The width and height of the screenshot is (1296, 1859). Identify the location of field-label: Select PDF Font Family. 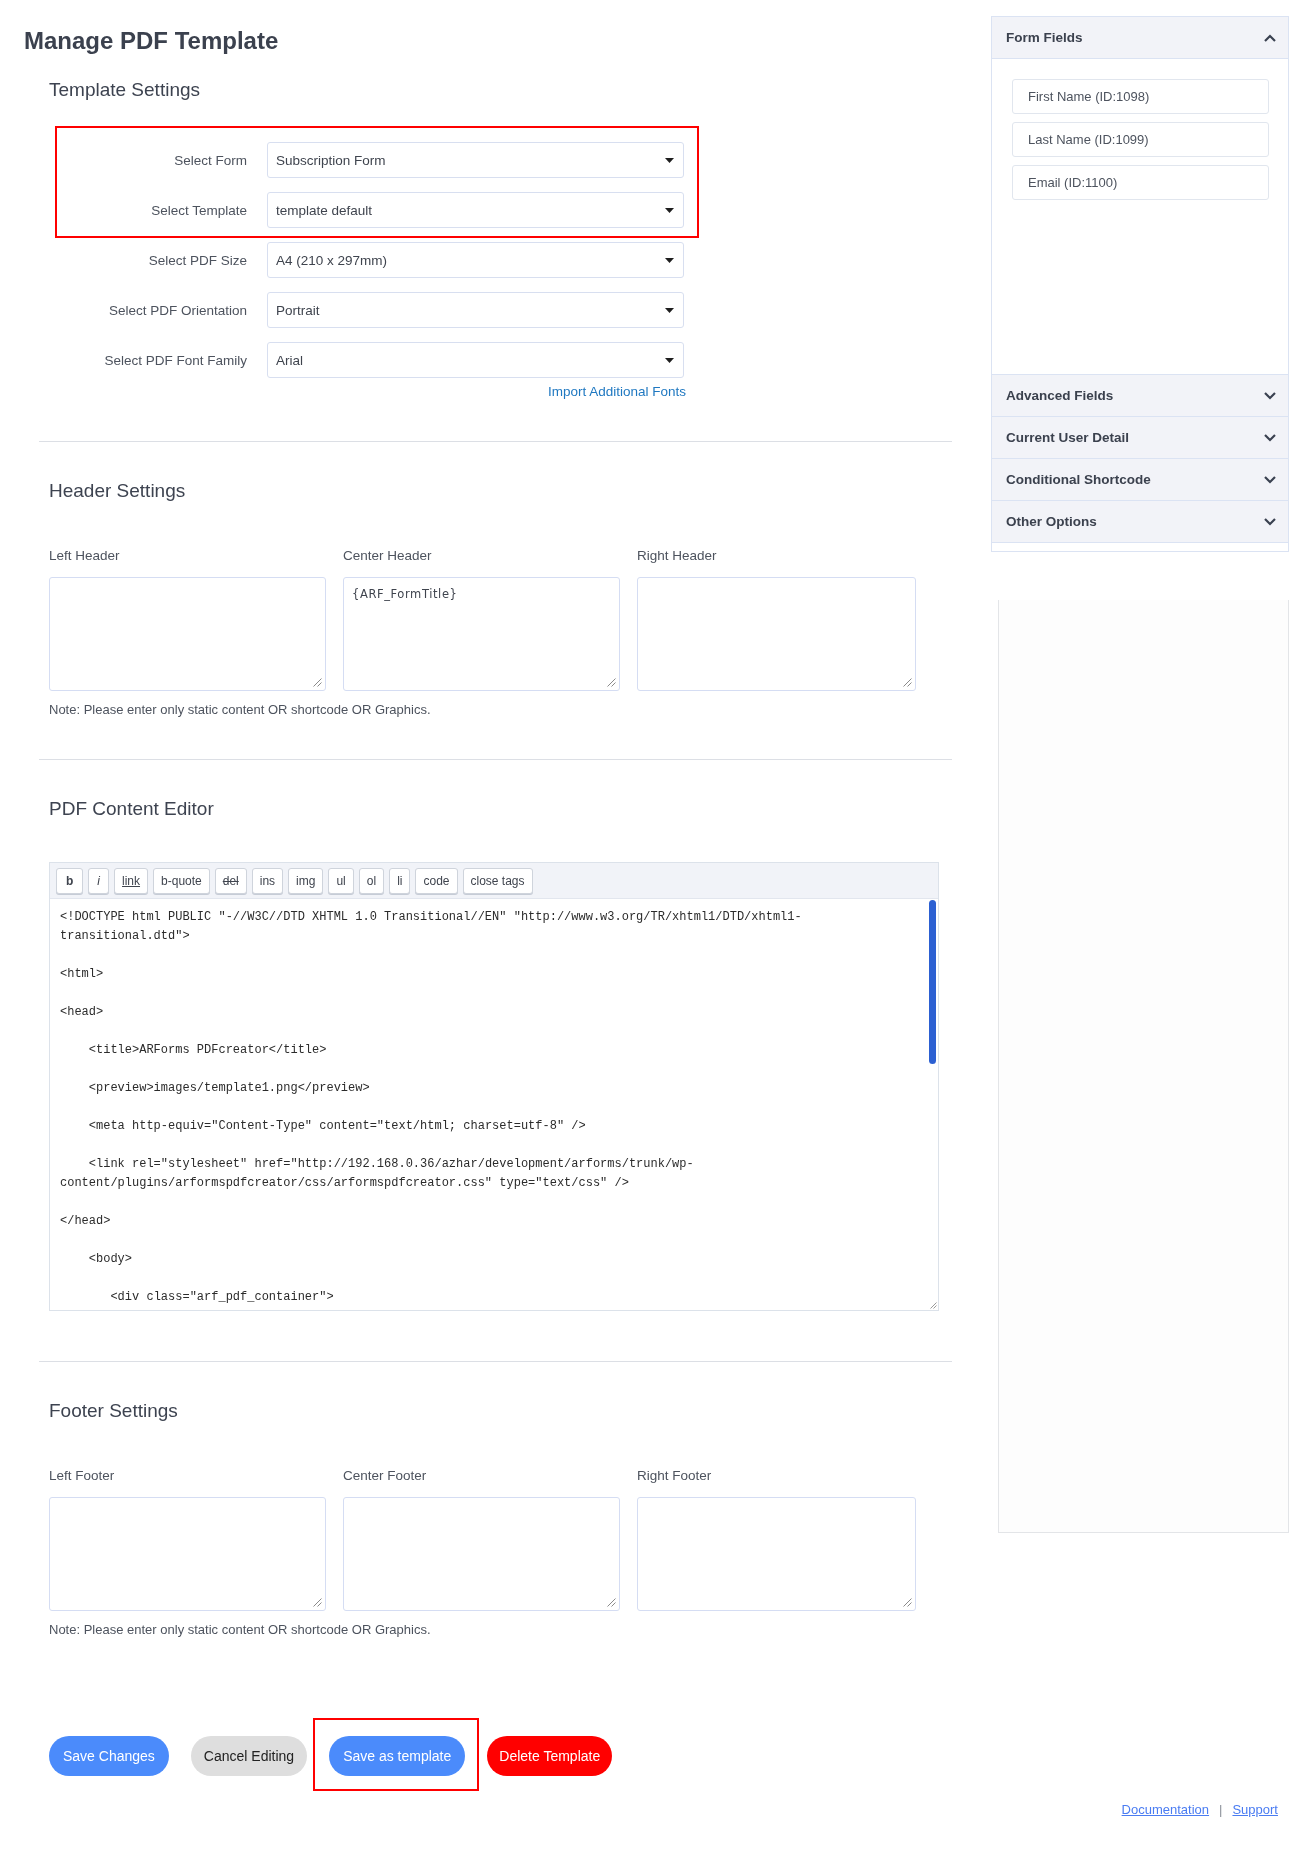
(175, 360).